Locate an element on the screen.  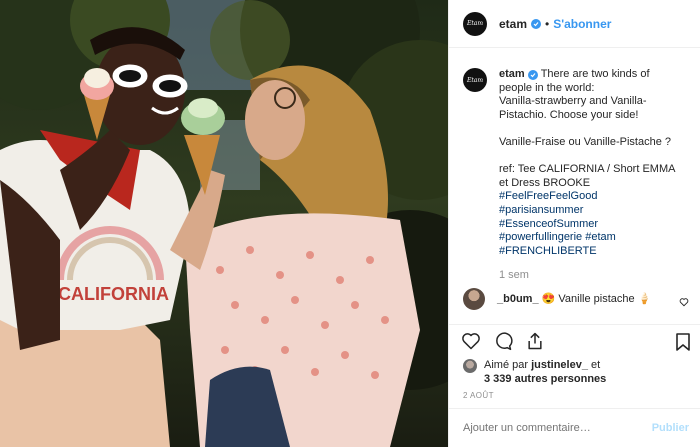
hashtag-link: #FeelFreeFeelGood is located at coordinates (593, 197).